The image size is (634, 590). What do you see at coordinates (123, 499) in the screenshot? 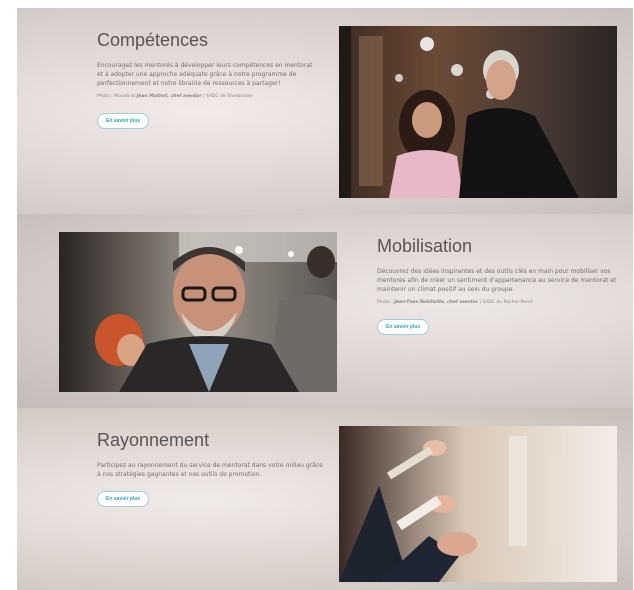
I see `rayonnement-learn-more-button: En savoir plus` at bounding box center [123, 499].